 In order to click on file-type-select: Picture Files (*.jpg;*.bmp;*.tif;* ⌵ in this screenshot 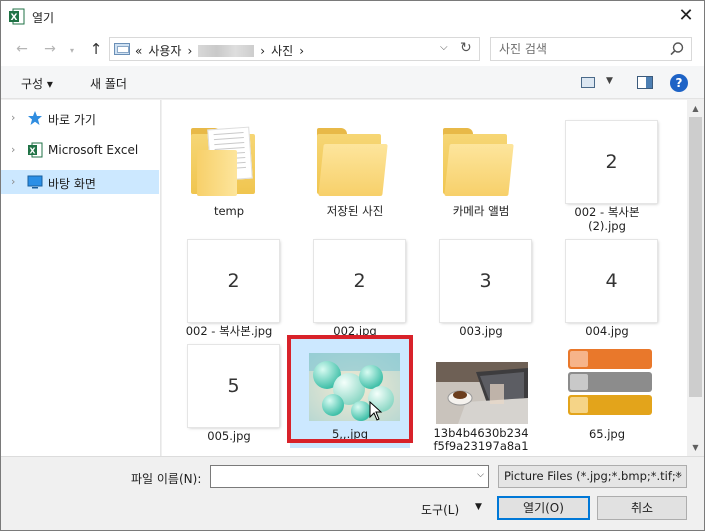, I will do `click(592, 476)`.